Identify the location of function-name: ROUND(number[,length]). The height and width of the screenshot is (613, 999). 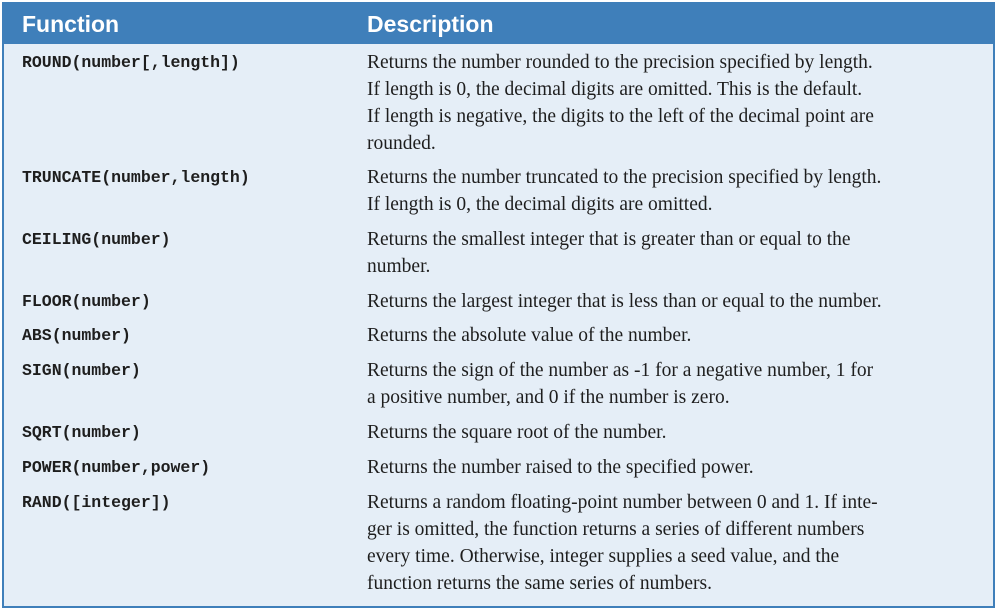
(131, 62).